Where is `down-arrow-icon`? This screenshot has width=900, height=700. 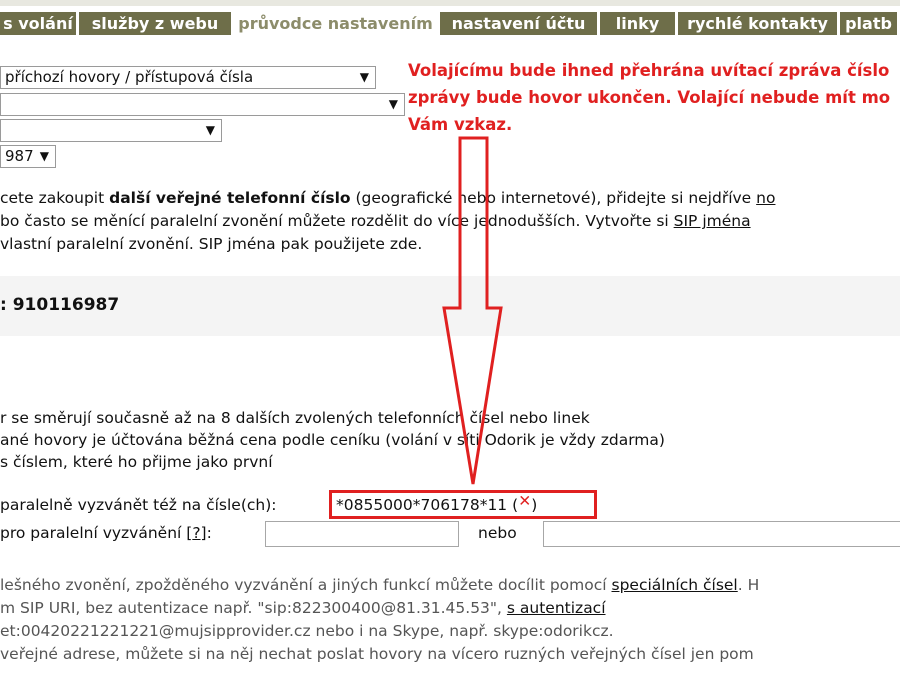 down-arrow-icon is located at coordinates (472, 310).